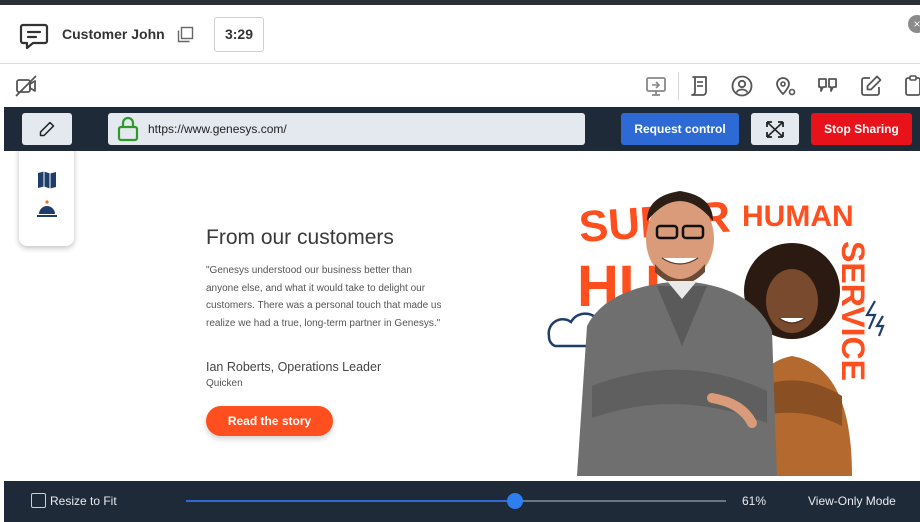 Image resolution: width=920 pixels, height=522 pixels. Describe the element at coordinates (185, 34) in the screenshot. I see `copy-icon` at that location.